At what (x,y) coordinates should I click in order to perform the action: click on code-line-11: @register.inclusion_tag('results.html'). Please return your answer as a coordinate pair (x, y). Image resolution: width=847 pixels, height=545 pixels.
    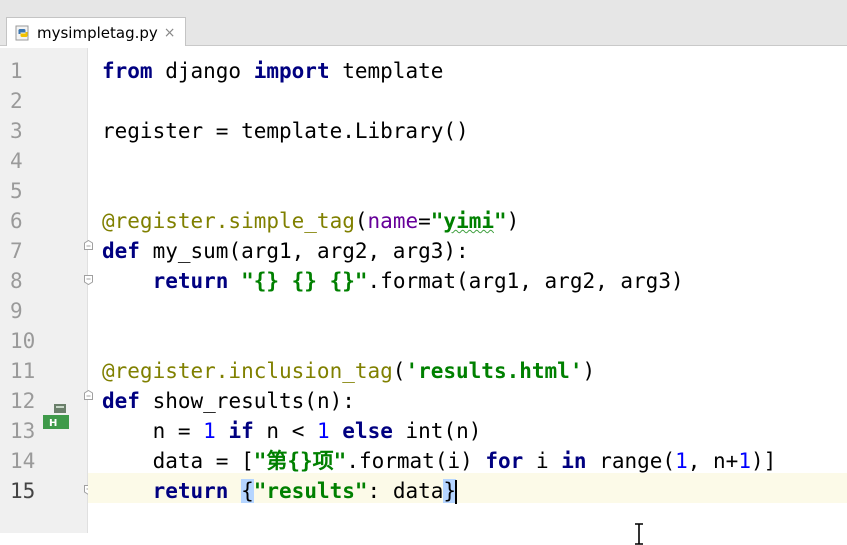
    Looking at the image, I should click on (348, 371).